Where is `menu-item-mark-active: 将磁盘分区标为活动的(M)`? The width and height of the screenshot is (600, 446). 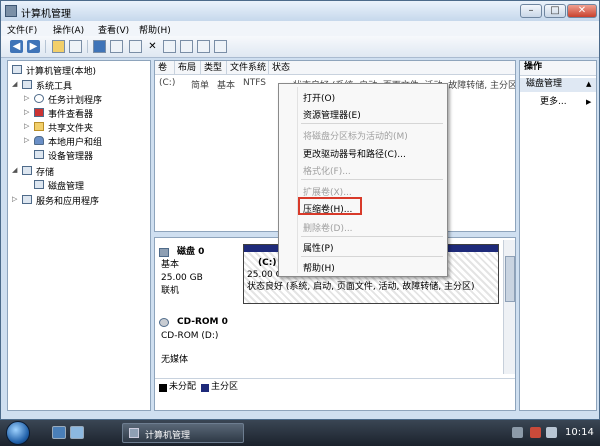
menu-item-mark-active: 将磁盘分区标为活动的(M) is located at coordinates (355, 135).